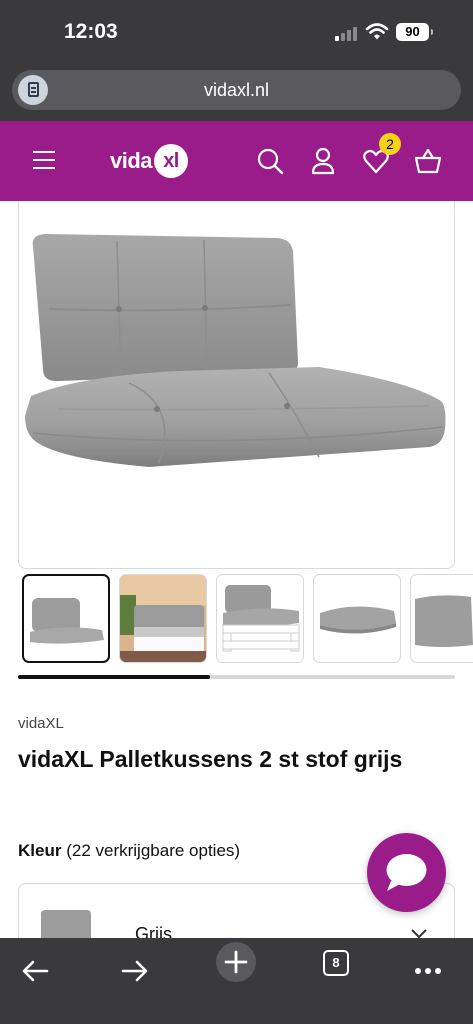 This screenshot has height=1024, width=473. What do you see at coordinates (131, 160) in the screenshot?
I see `logo-text: vida` at bounding box center [131, 160].